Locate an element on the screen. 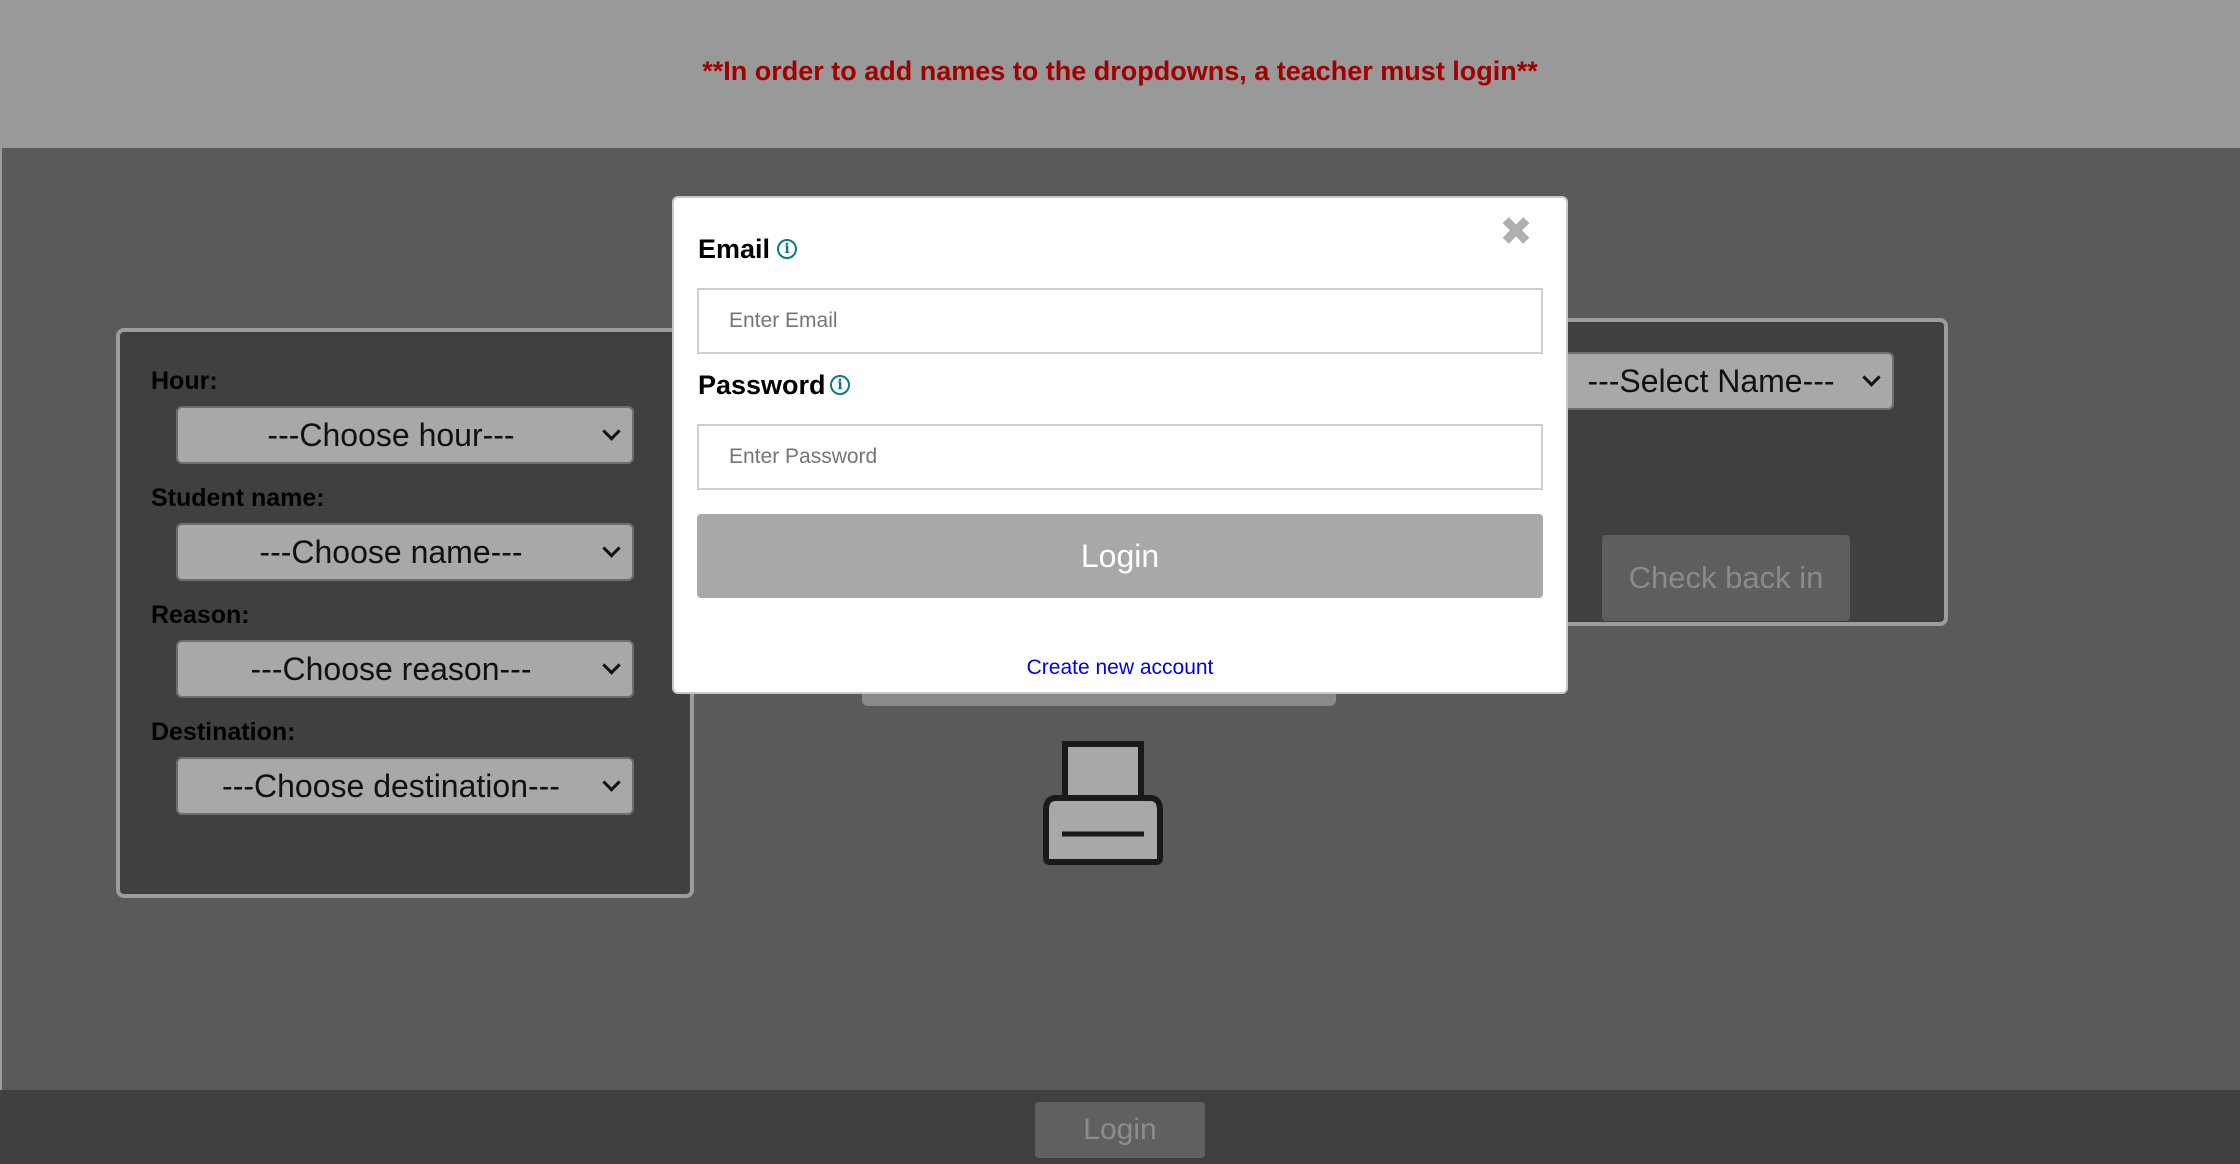  footer-login-button: Login is located at coordinates (1120, 1130).